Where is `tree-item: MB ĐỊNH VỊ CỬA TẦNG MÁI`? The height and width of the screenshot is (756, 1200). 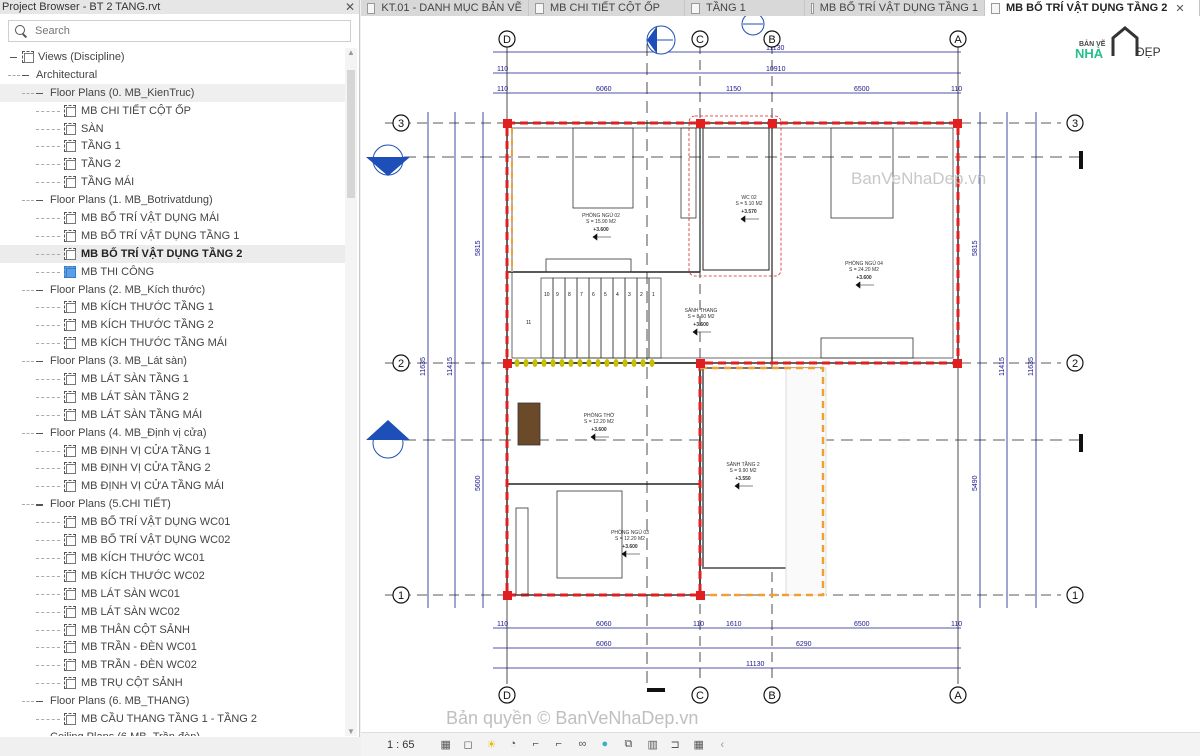
tree-item: MB ĐỊNH VỊ CỬA TẦNG MÁI is located at coordinates (172, 486).